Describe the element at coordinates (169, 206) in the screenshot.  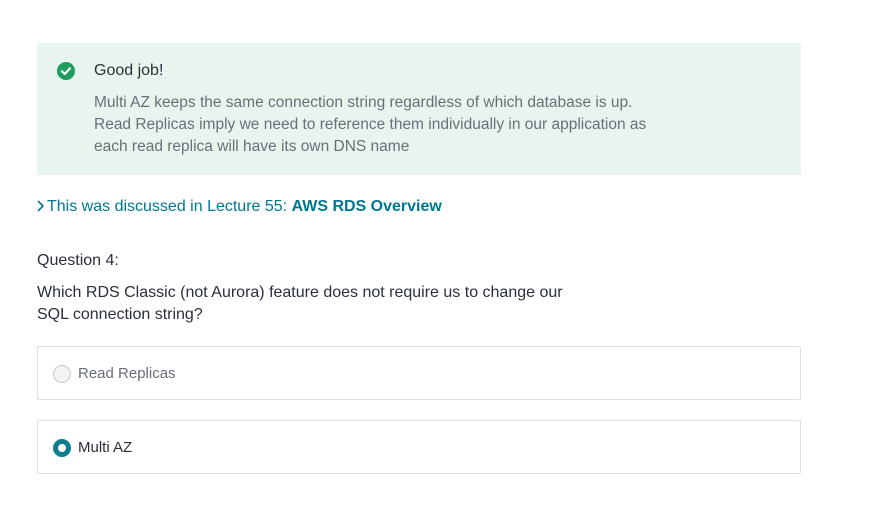
I see `lecture-link-prefix: This was discussed in Lecture 55:` at that location.